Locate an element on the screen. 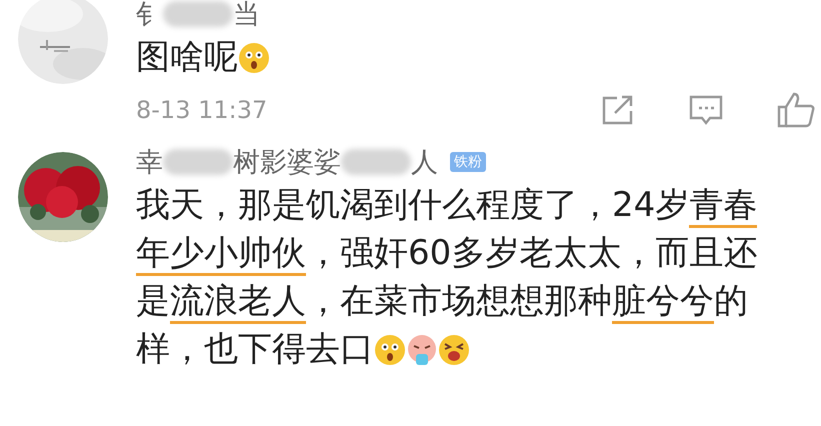 Image resolution: width=821 pixels, height=426 pixels. crying-emoji-icon is located at coordinates (454, 350).